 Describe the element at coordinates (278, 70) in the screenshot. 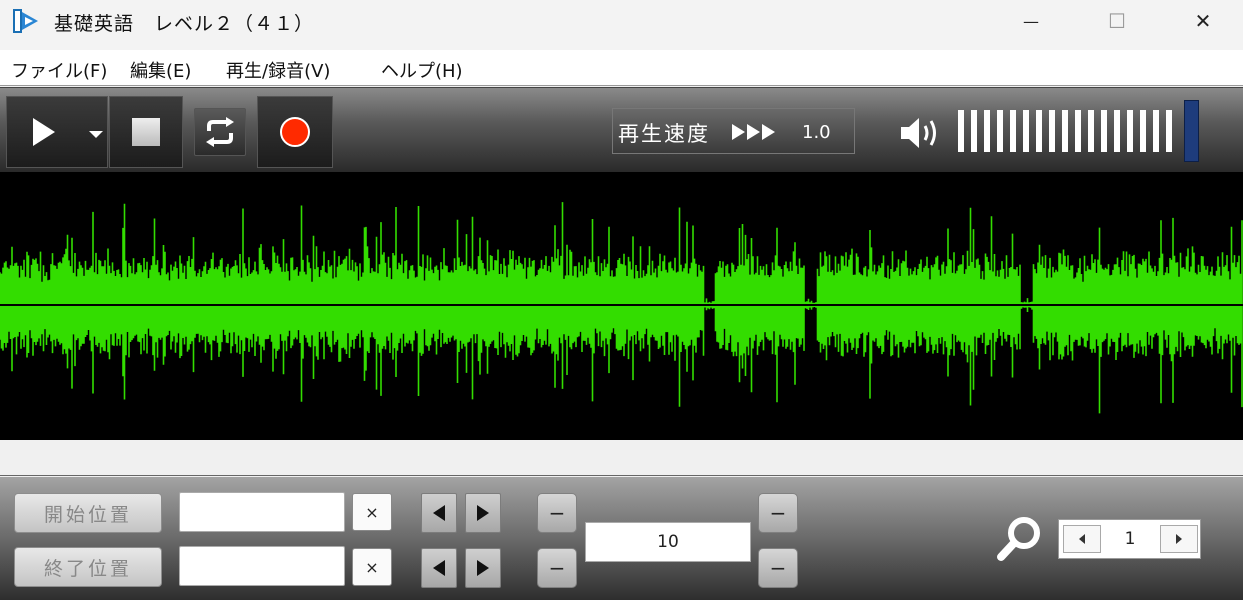

I see `menu-playback-record: 再生/録音(V)` at that location.